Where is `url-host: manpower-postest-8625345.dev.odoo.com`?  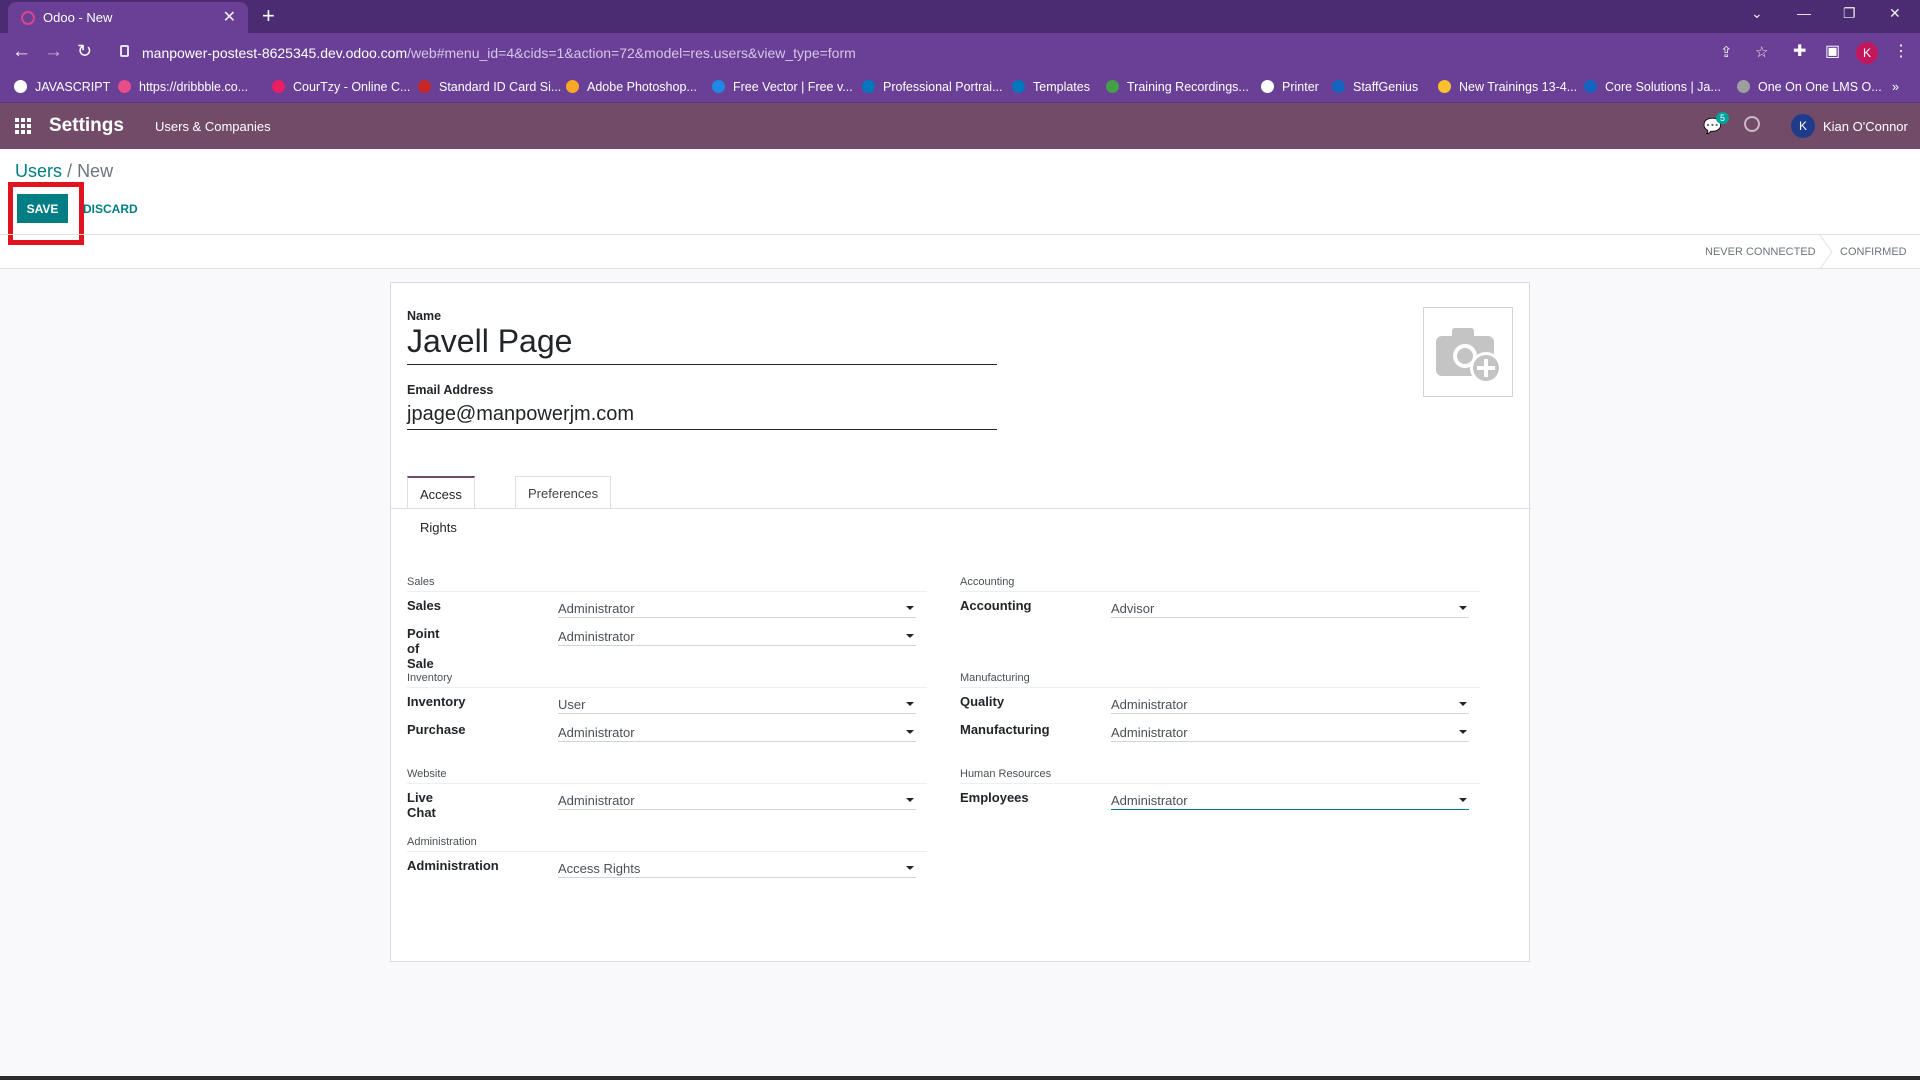 url-host: manpower-postest-8625345.dev.odoo.com is located at coordinates (275, 53).